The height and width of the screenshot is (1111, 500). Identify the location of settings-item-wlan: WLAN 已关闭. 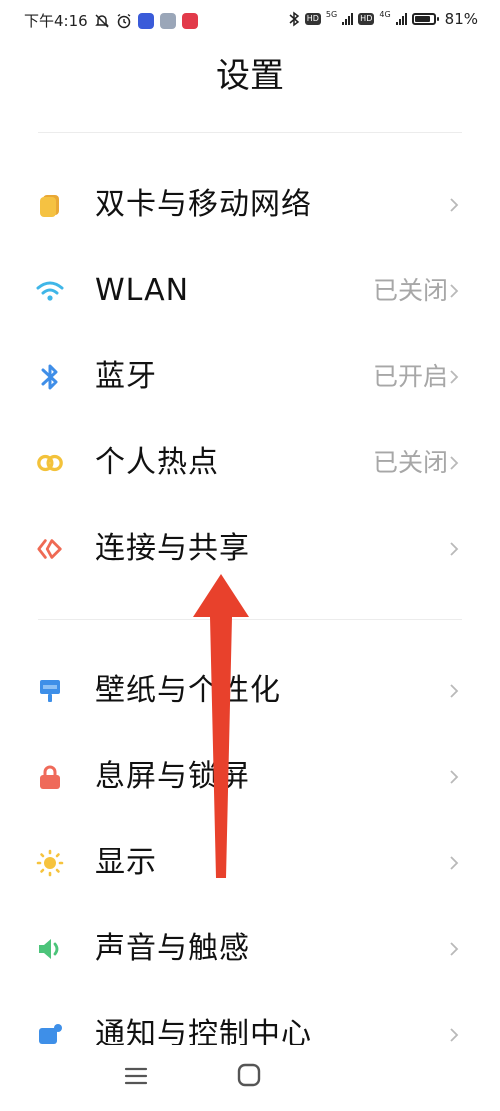
(250, 291).